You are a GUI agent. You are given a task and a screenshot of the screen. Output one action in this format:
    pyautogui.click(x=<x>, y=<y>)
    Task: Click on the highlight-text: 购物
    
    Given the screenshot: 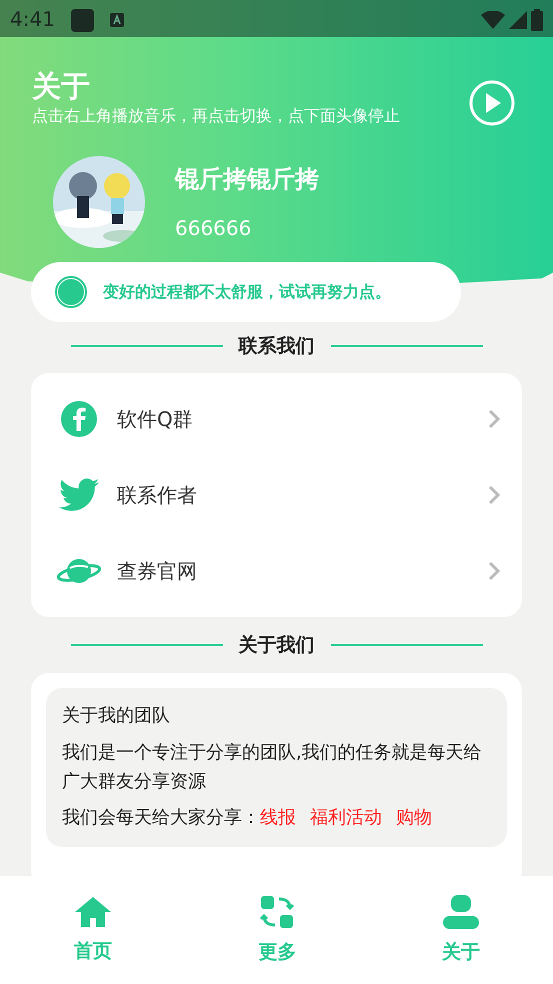 What is the action you would take?
    pyautogui.click(x=414, y=817)
    